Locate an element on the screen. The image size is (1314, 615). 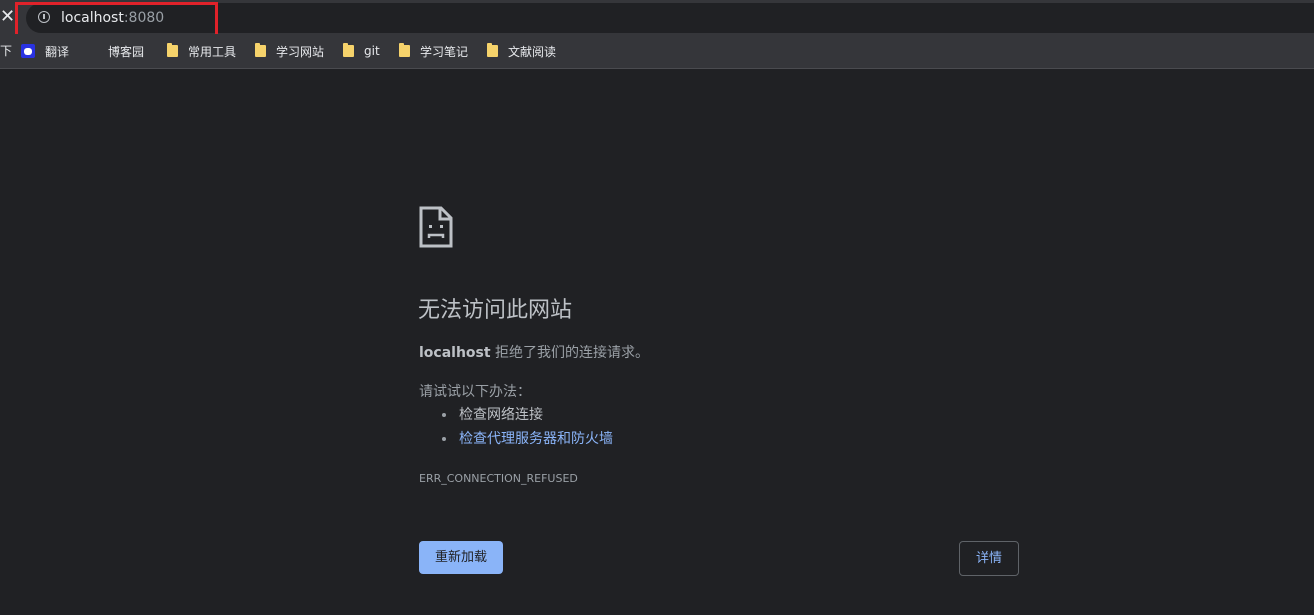
bookmark-folder-git: git is located at coordinates (361, 51).